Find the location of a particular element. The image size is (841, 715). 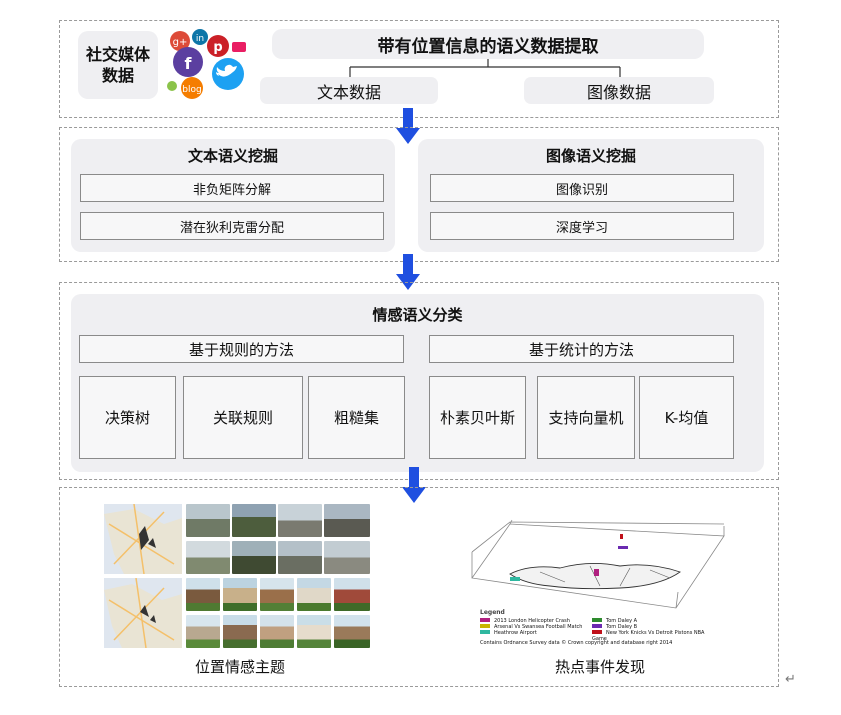

text-method-label: 非负矩阵分解 is located at coordinates (231, 190).